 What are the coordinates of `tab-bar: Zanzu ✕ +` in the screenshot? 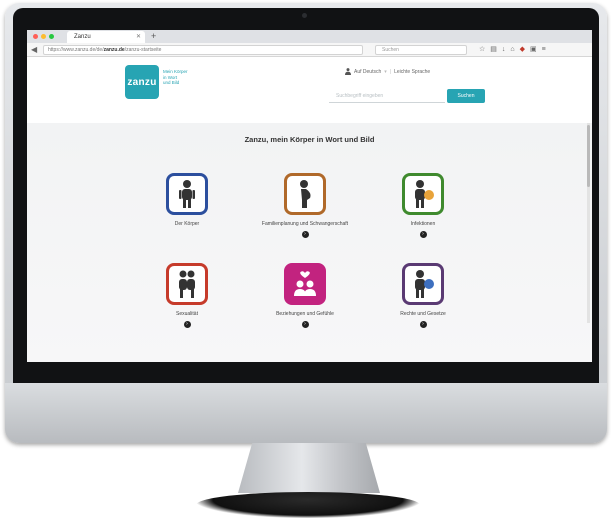 It's located at (309, 36).